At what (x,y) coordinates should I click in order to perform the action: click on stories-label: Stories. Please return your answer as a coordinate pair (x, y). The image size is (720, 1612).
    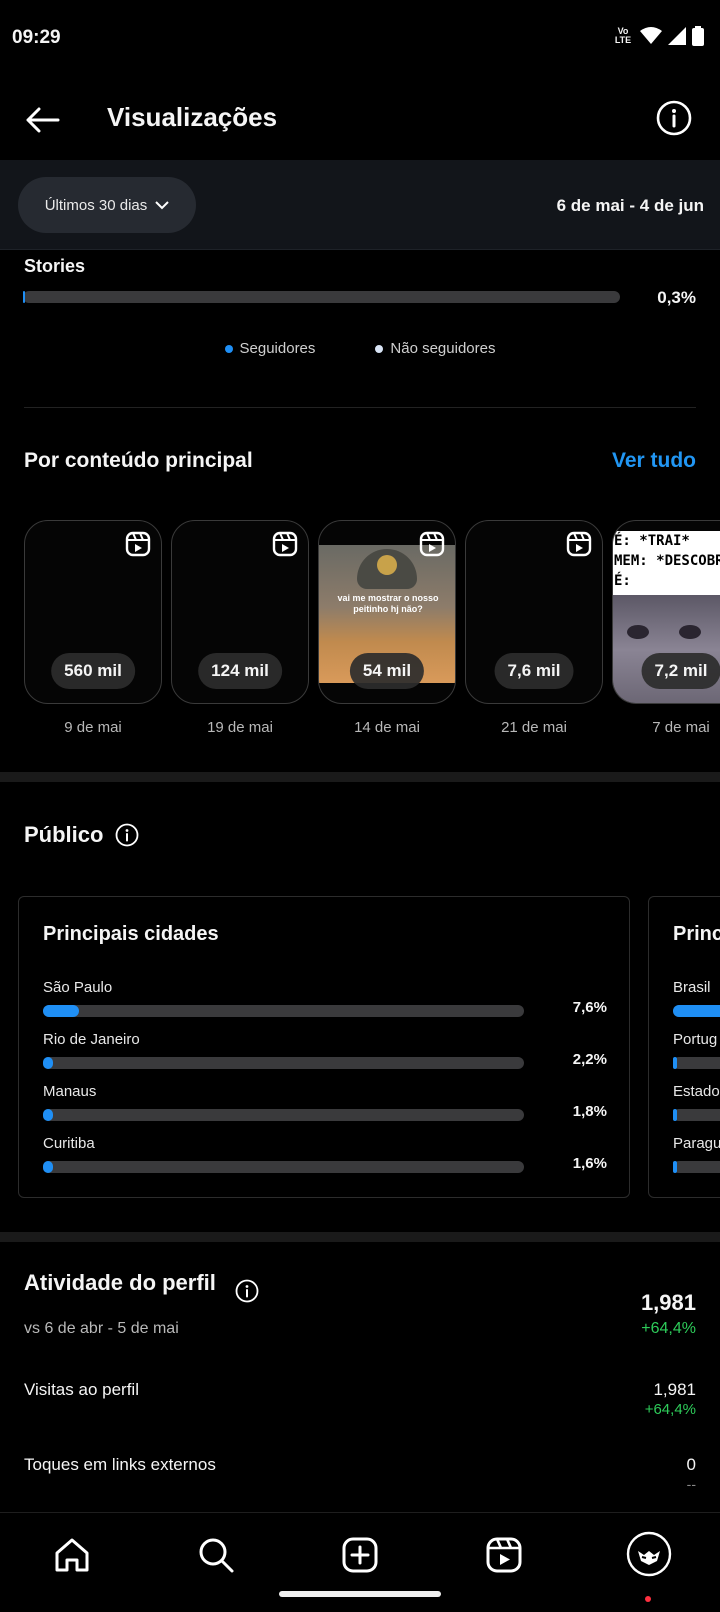
    Looking at the image, I should click on (55, 266).